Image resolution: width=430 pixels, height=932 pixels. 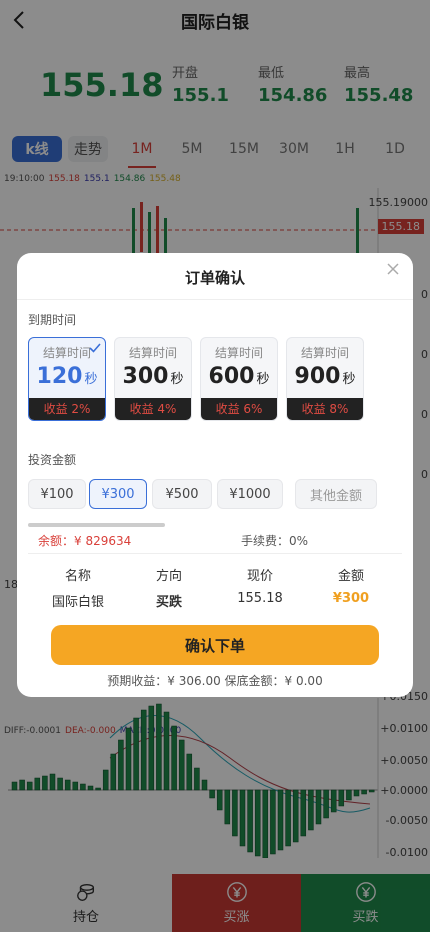 I want to click on time-option-value: 600 秒, so click(x=239, y=376).